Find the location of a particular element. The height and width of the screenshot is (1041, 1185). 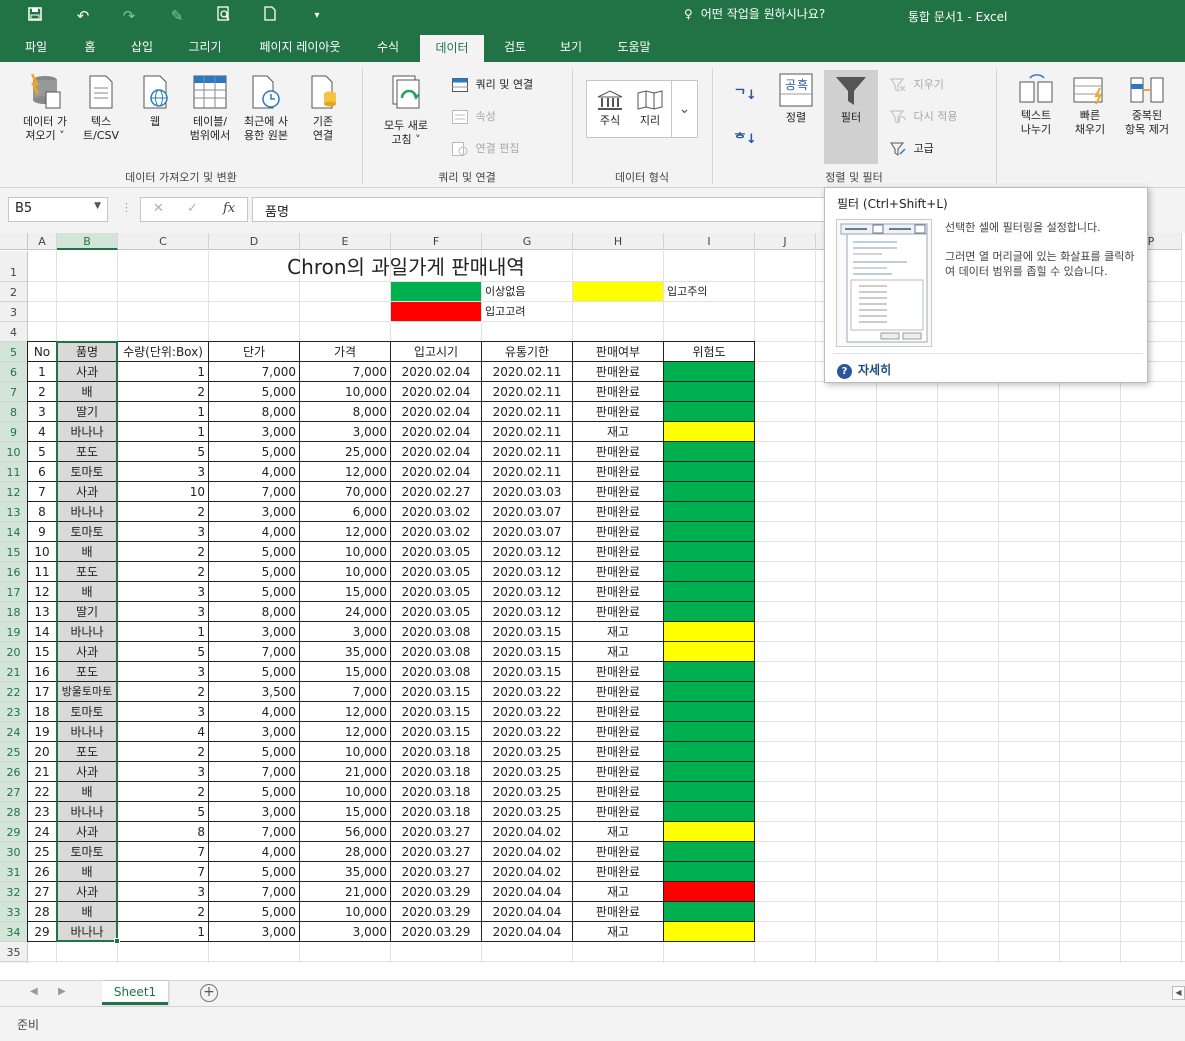

column-header-F: F is located at coordinates (436, 241).